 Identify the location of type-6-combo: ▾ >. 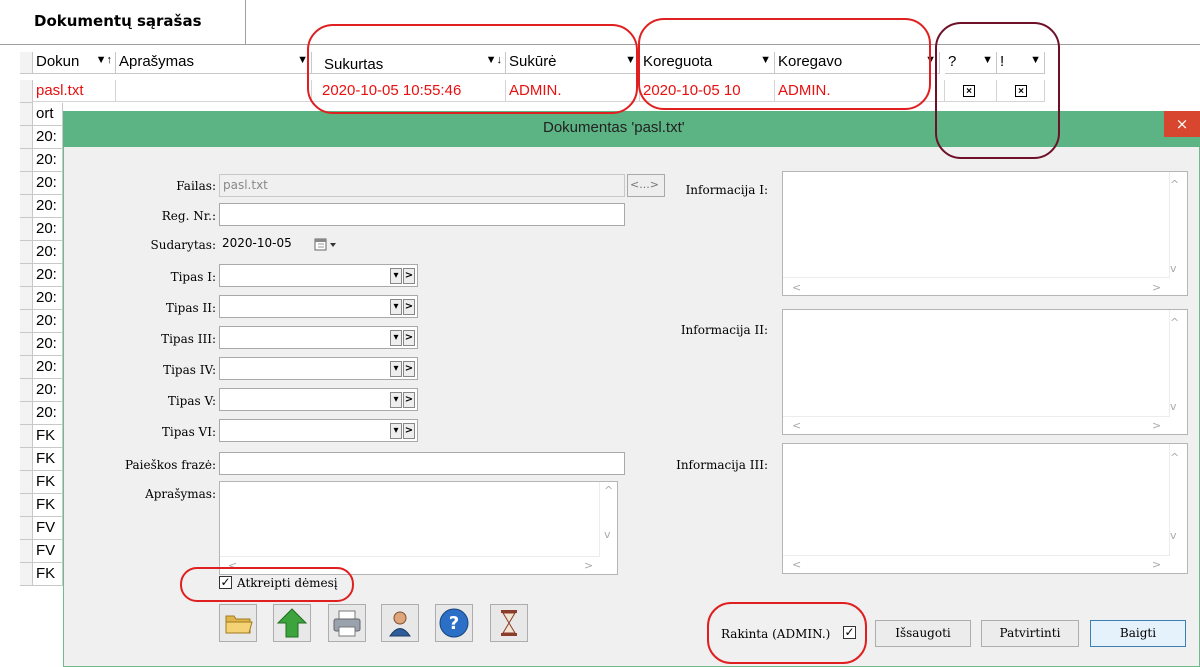
(318, 430).